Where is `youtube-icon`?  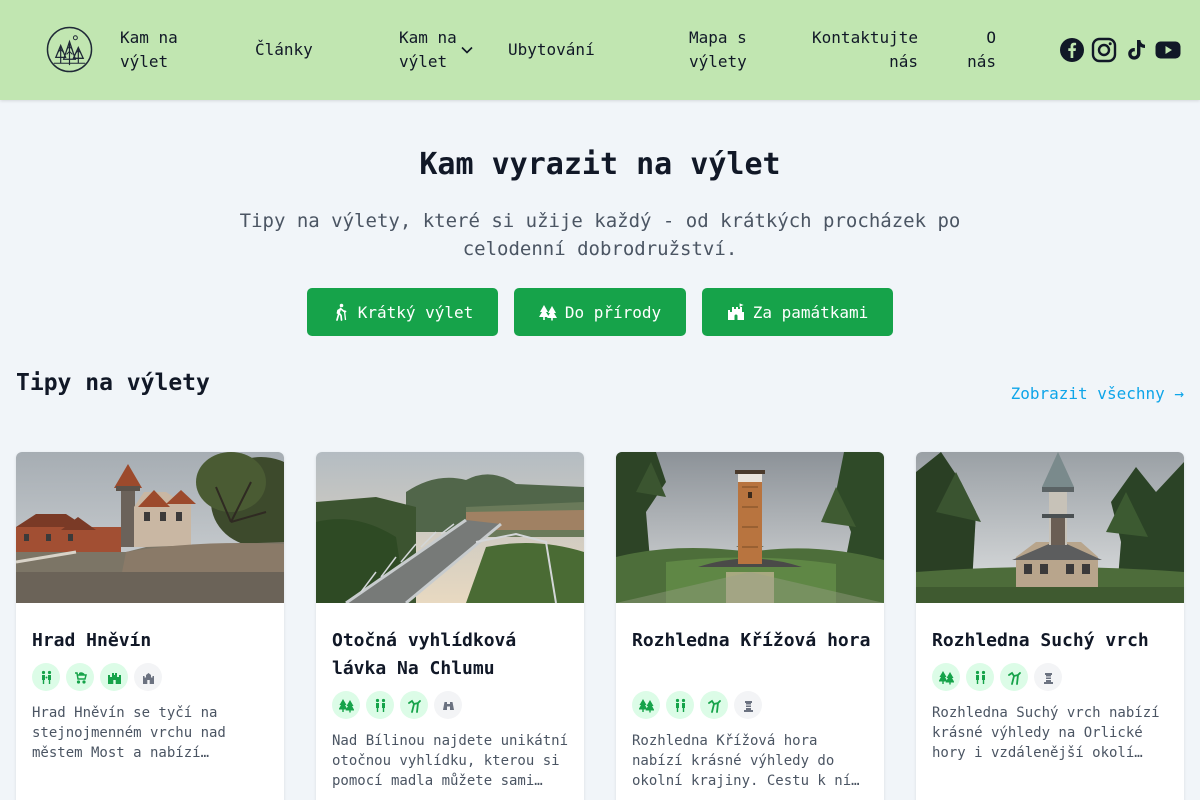
youtube-icon is located at coordinates (1168, 50).